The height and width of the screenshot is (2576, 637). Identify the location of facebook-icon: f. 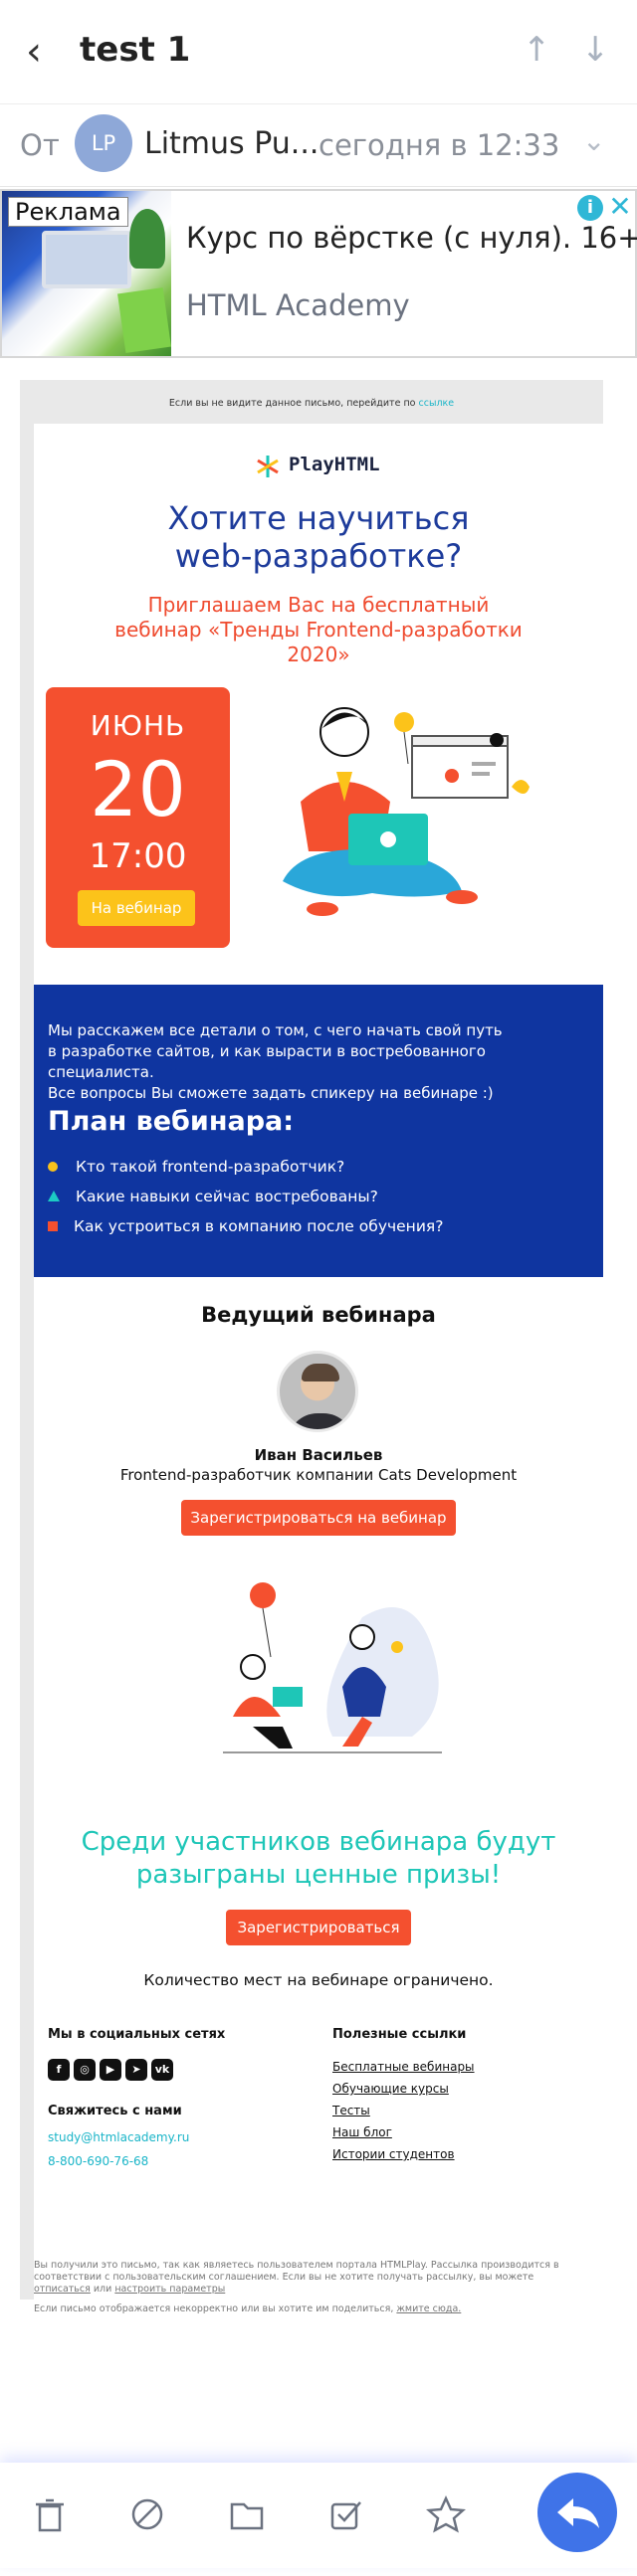
(59, 2070).